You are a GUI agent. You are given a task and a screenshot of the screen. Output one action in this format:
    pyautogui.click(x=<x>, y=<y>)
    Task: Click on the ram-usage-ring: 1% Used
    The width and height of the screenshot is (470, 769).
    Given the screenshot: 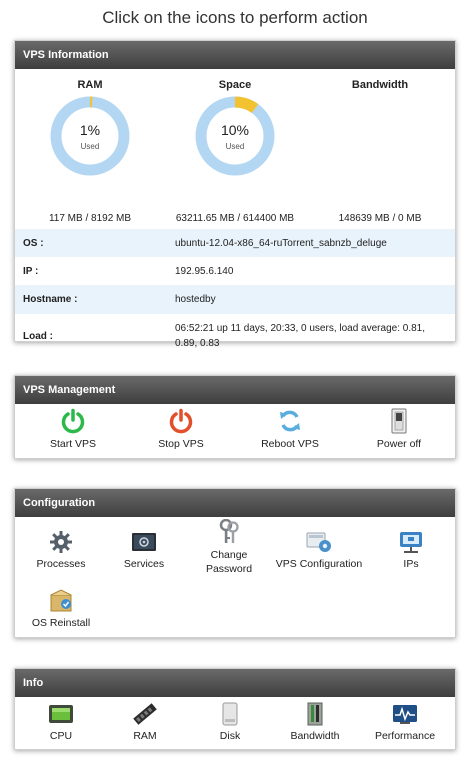 What is the action you would take?
    pyautogui.click(x=90, y=136)
    